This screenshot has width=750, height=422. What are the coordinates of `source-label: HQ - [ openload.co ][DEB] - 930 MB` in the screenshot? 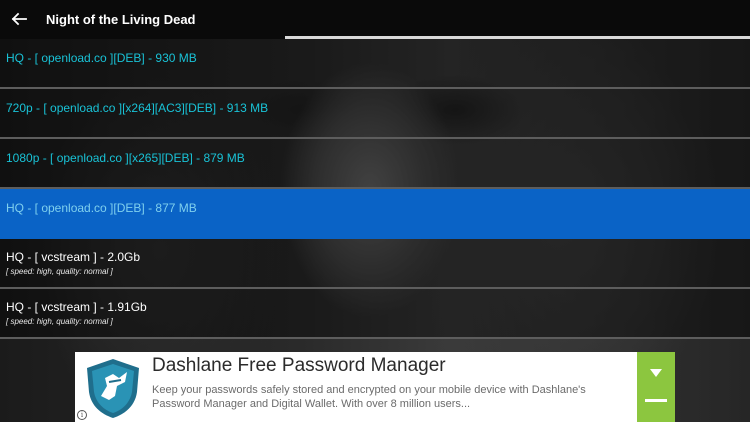 It's located at (101, 58).